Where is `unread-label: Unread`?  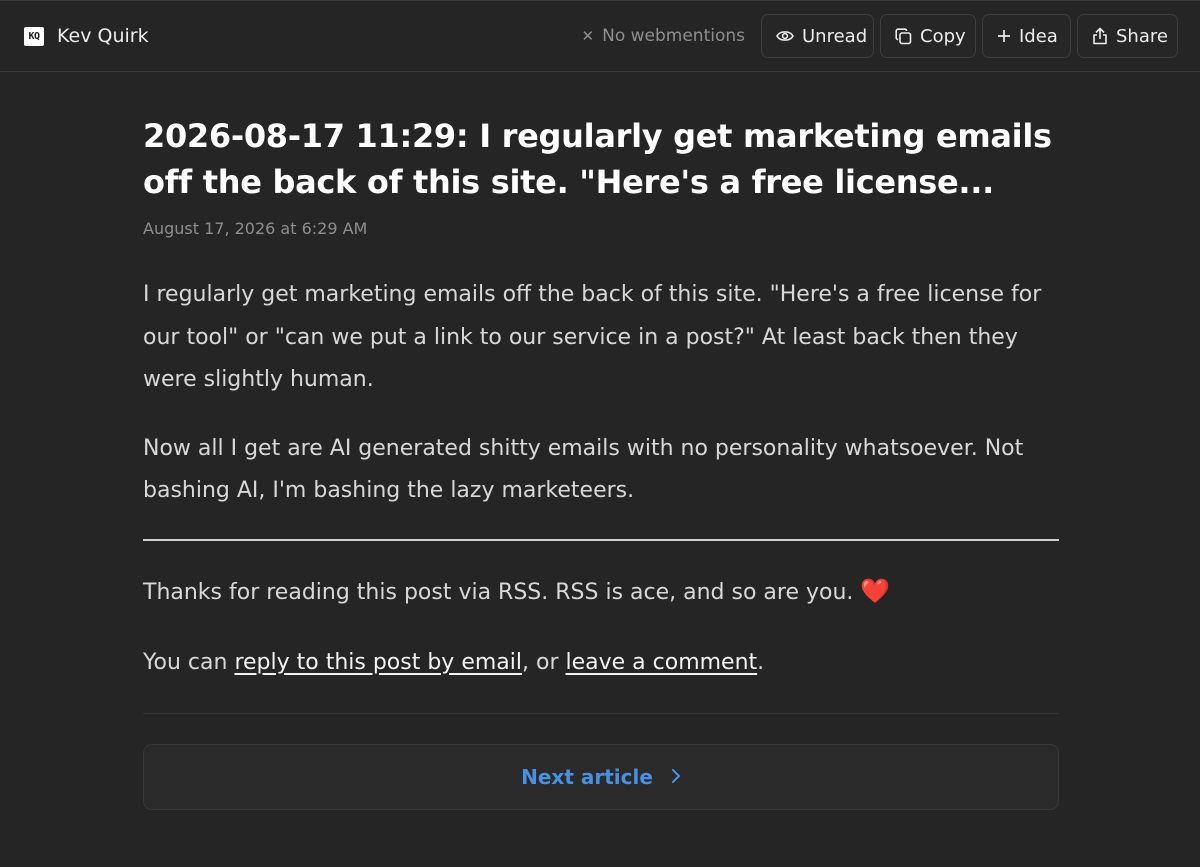
unread-label: Unread is located at coordinates (835, 36).